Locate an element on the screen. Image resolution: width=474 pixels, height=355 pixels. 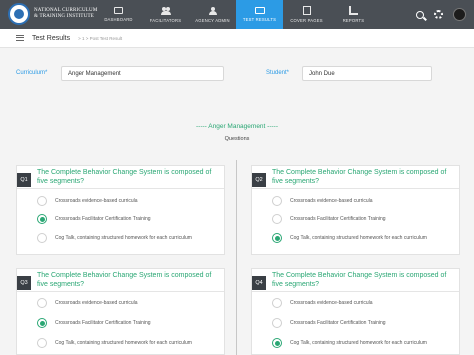
top-actions is located at coordinates (441, 14).